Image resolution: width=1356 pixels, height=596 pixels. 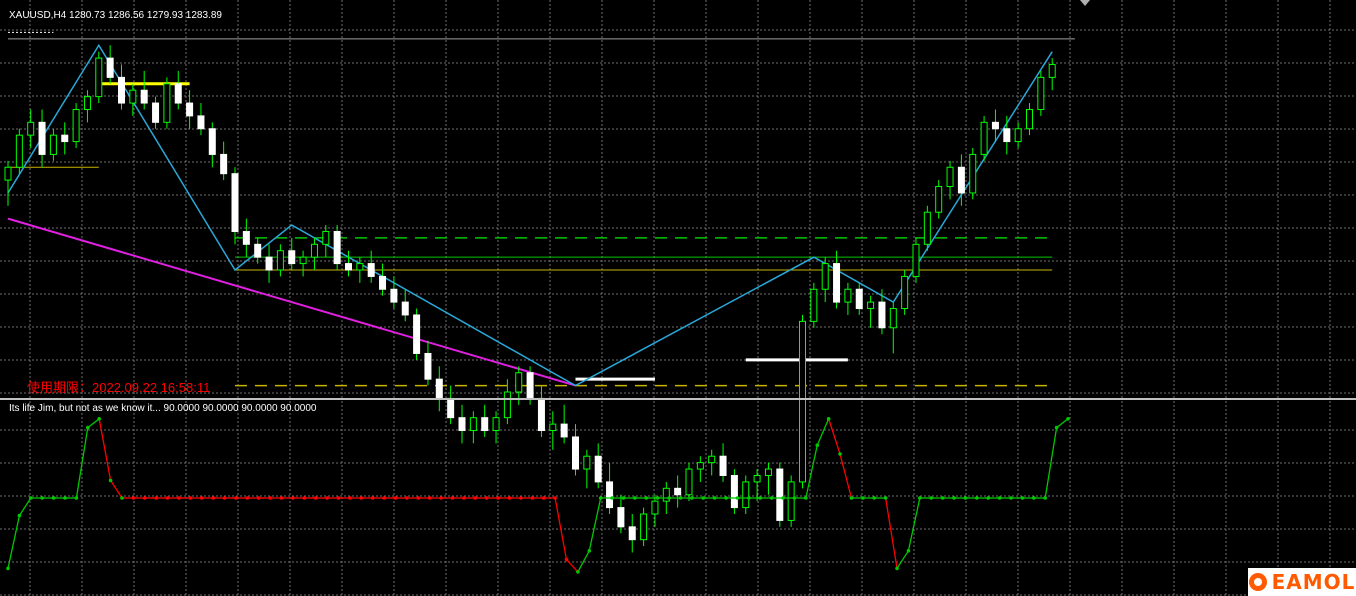 I want to click on indicator-values: 90.0000 90.0000 90.0000 90.0000, so click(x=240, y=408).